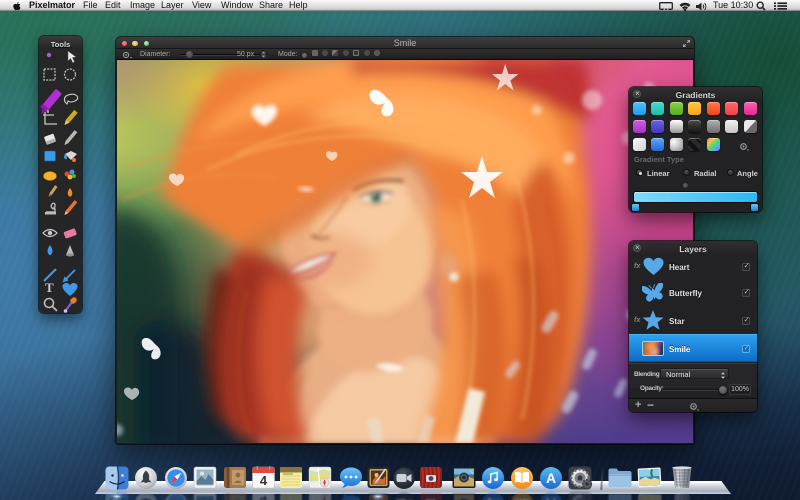  Describe the element at coordinates (551, 478) in the screenshot. I see `svg-text: A` at that location.